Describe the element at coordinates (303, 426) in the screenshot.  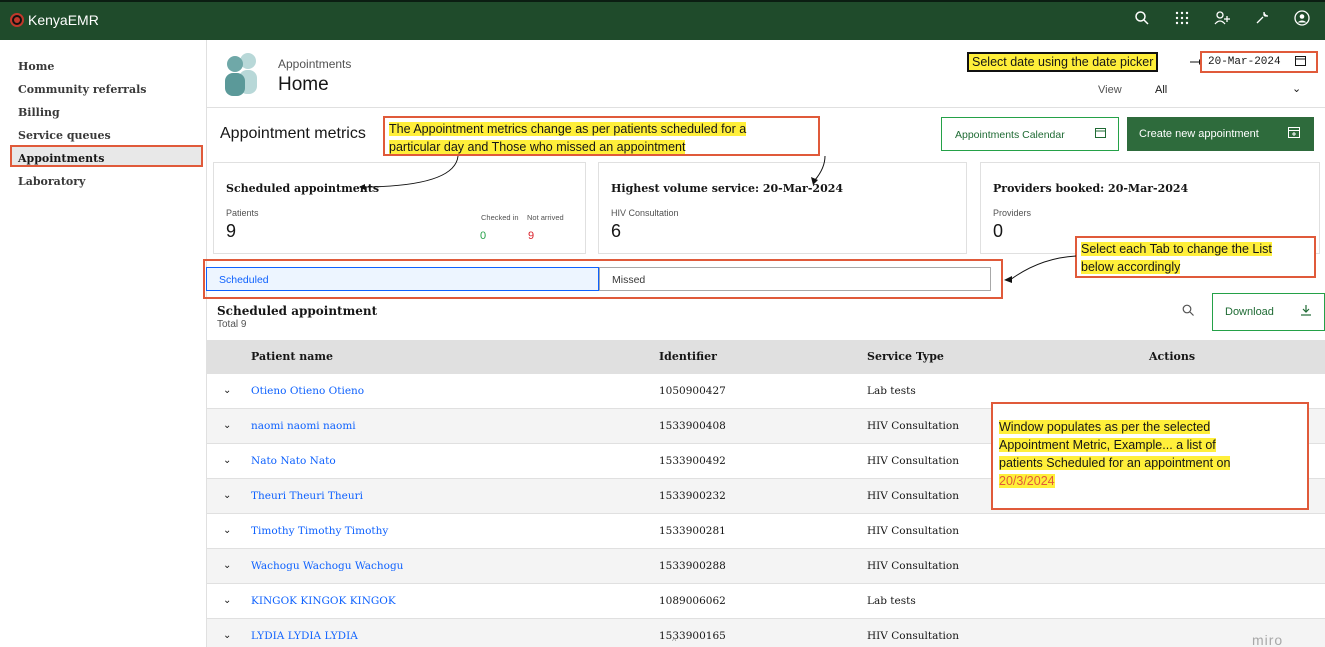
I see `patient-name-link: naomi naomi naomi` at that location.